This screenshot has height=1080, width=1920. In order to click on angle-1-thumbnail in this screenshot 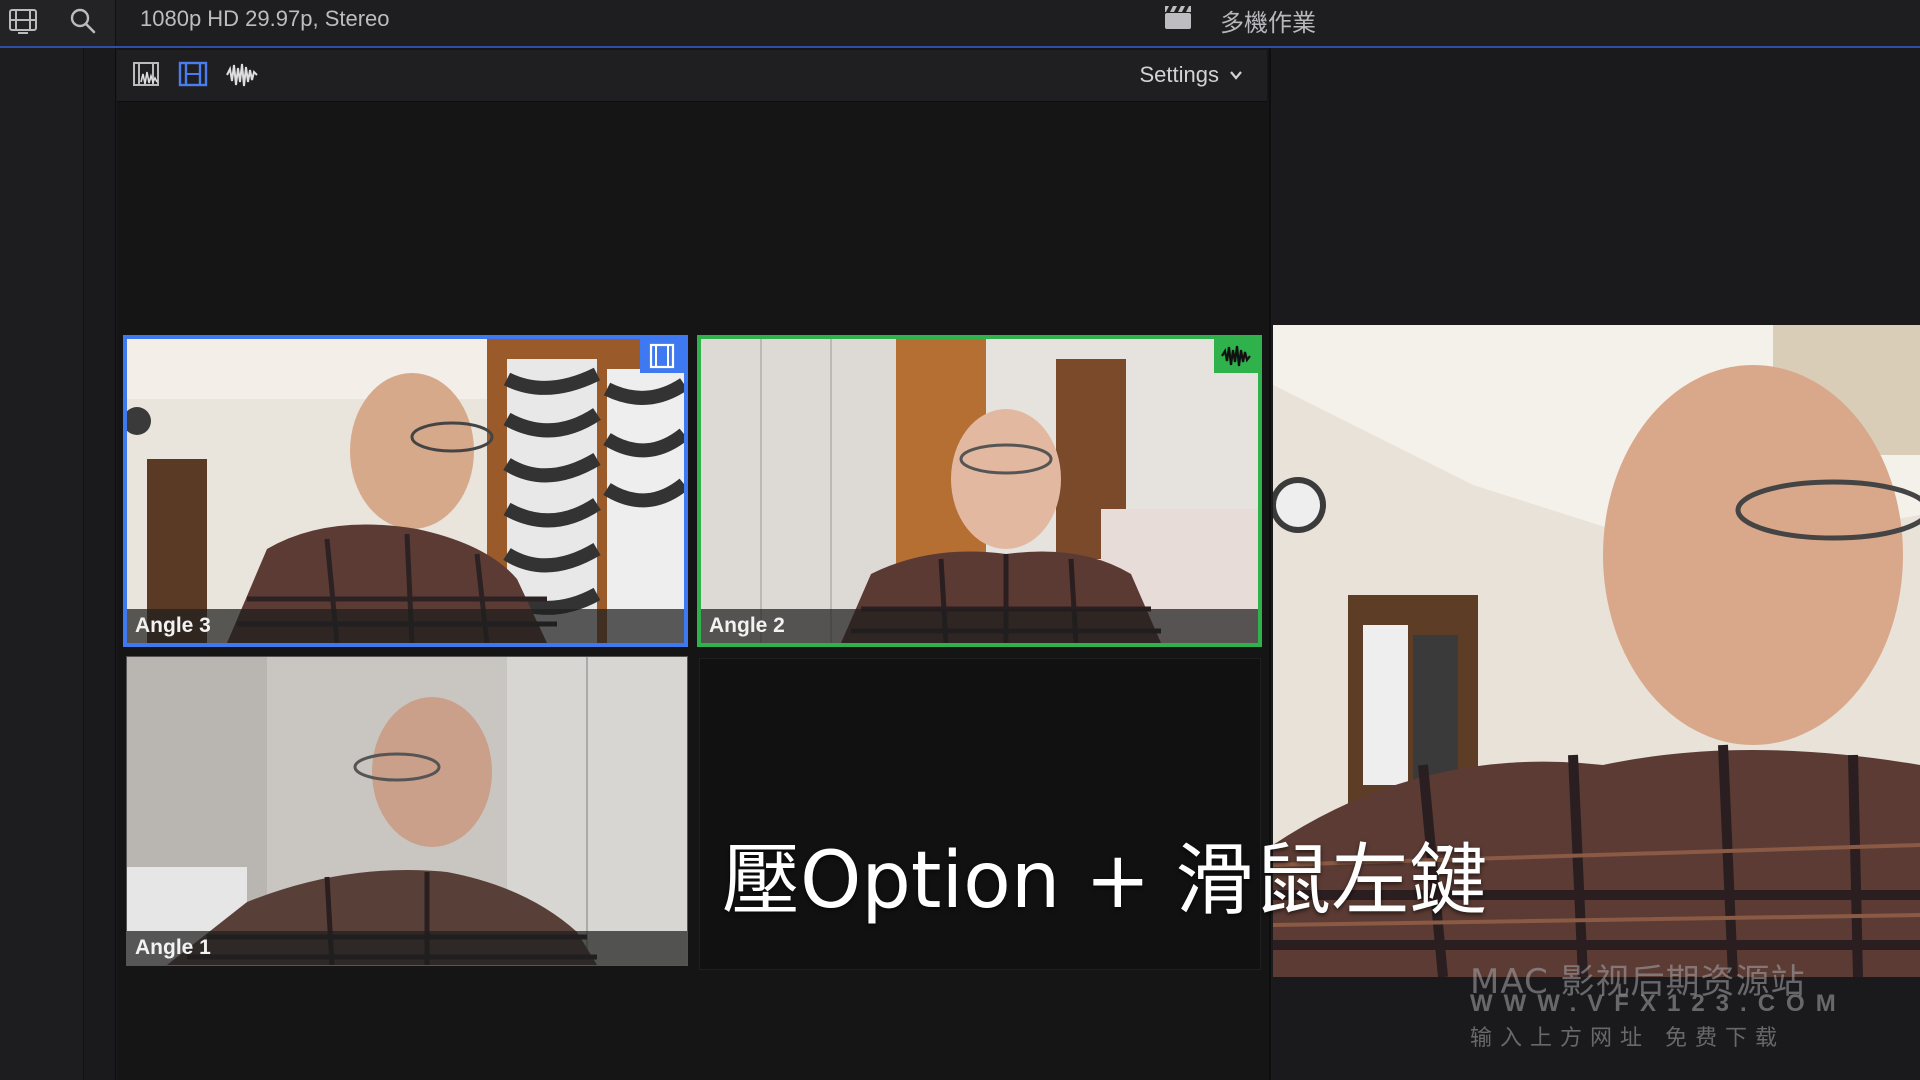, I will do `click(407, 811)`.